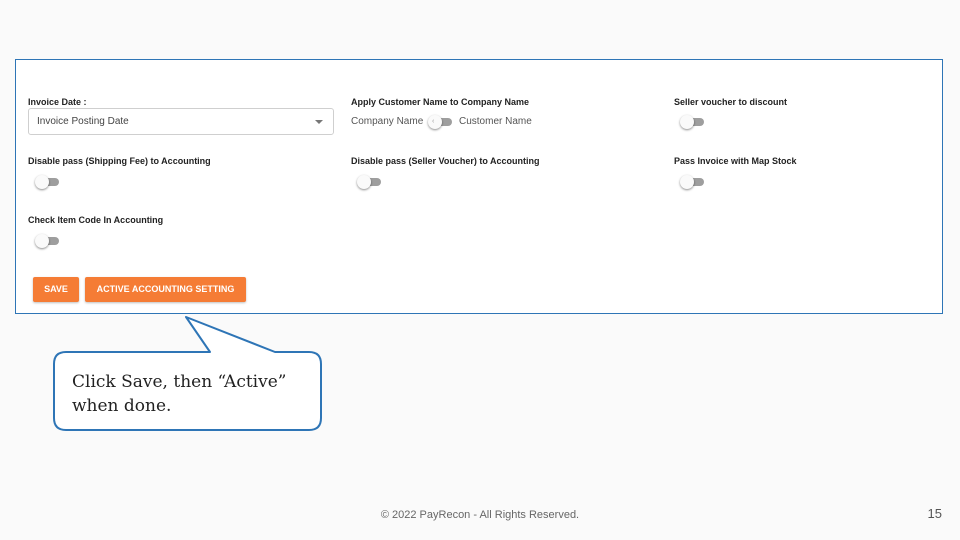 The height and width of the screenshot is (540, 960). I want to click on footer-copyright: © 2022 PayRecon - All Rights Reserved., so click(480, 515).